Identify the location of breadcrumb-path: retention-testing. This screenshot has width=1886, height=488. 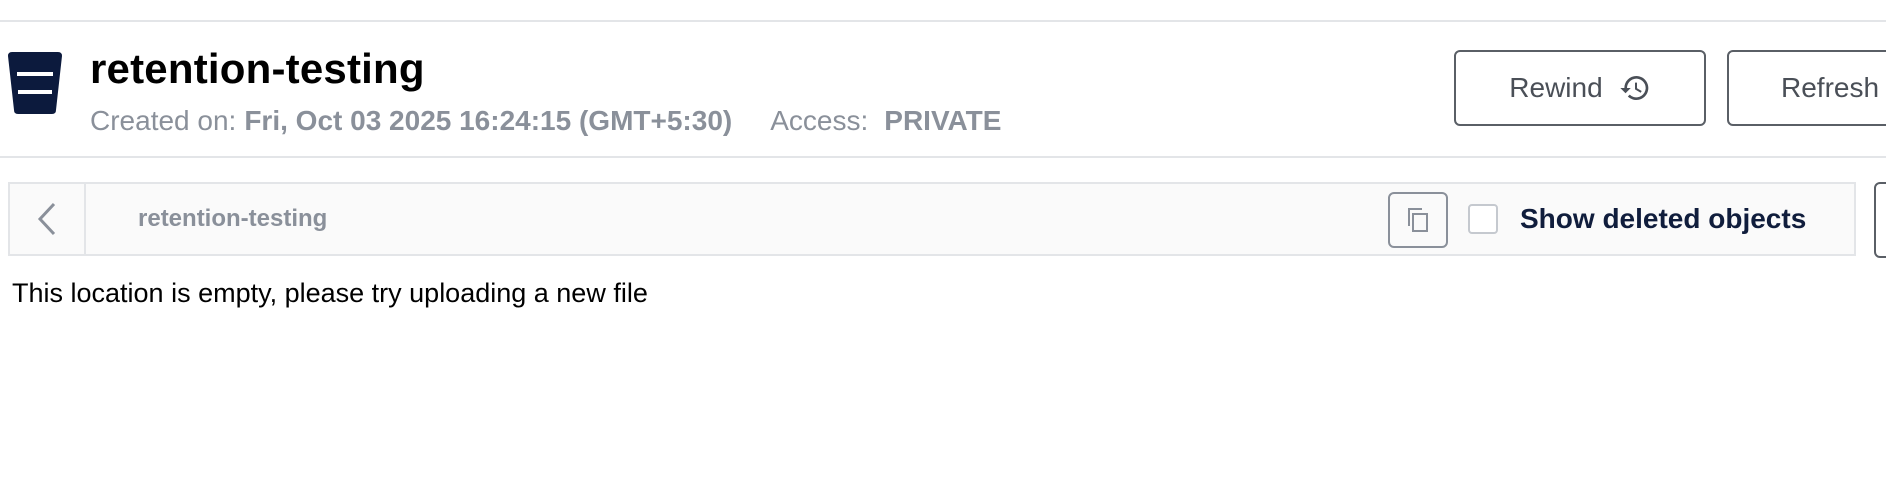
(232, 219).